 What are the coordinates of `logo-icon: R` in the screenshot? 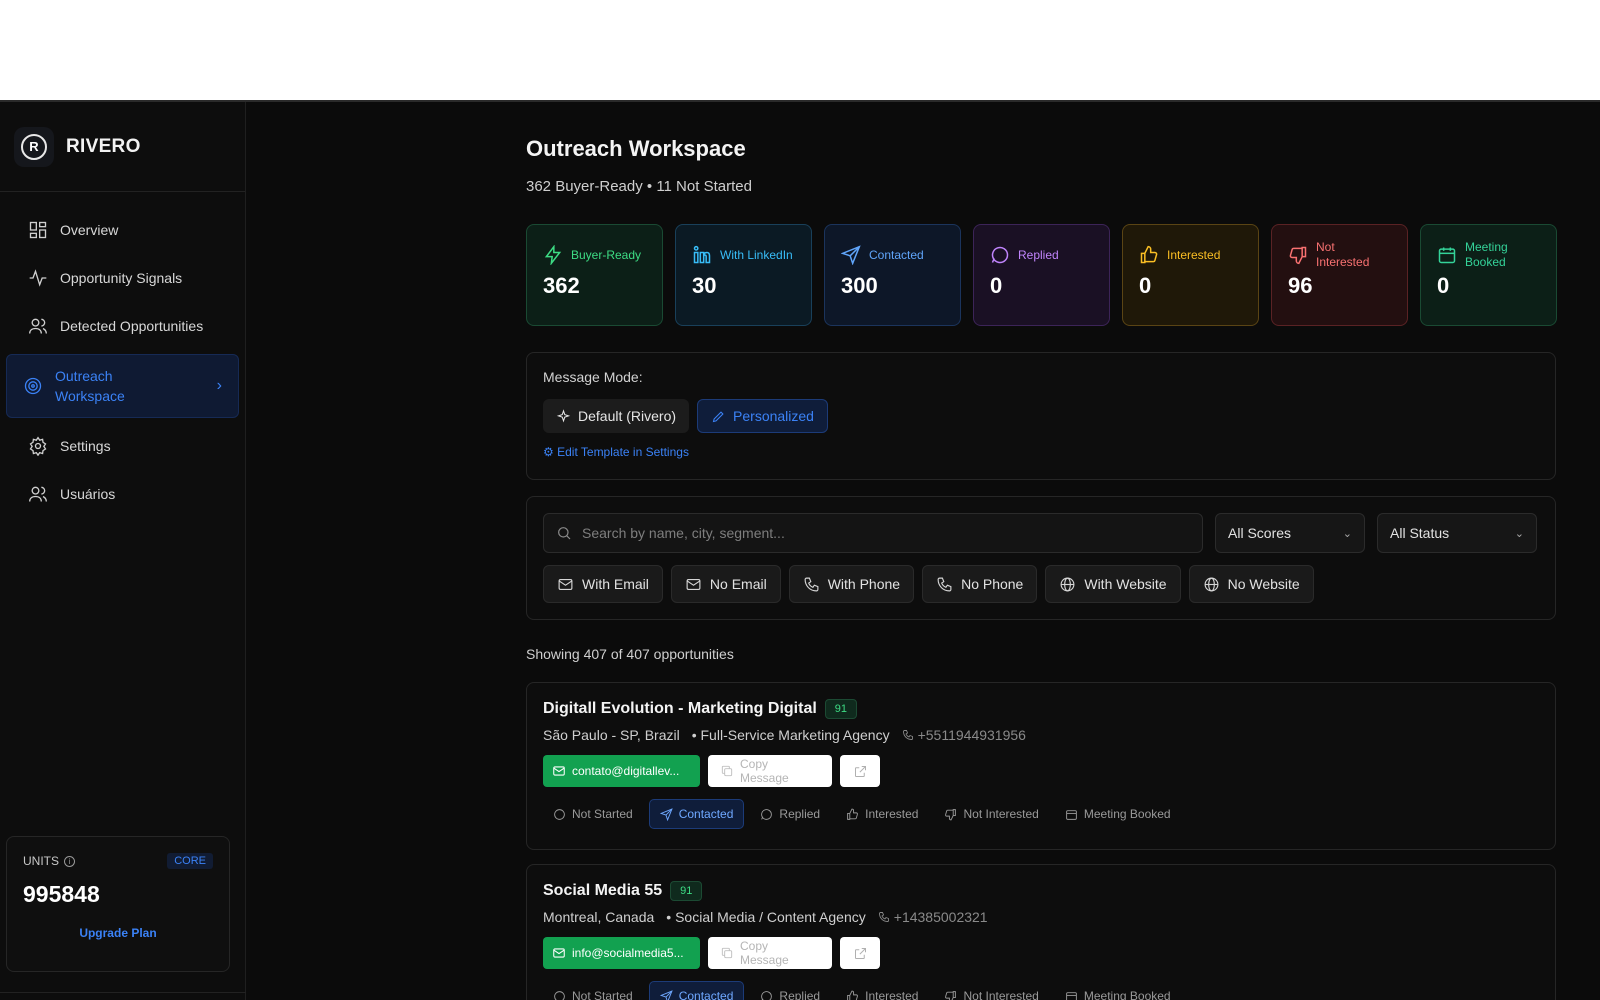 It's located at (34, 147).